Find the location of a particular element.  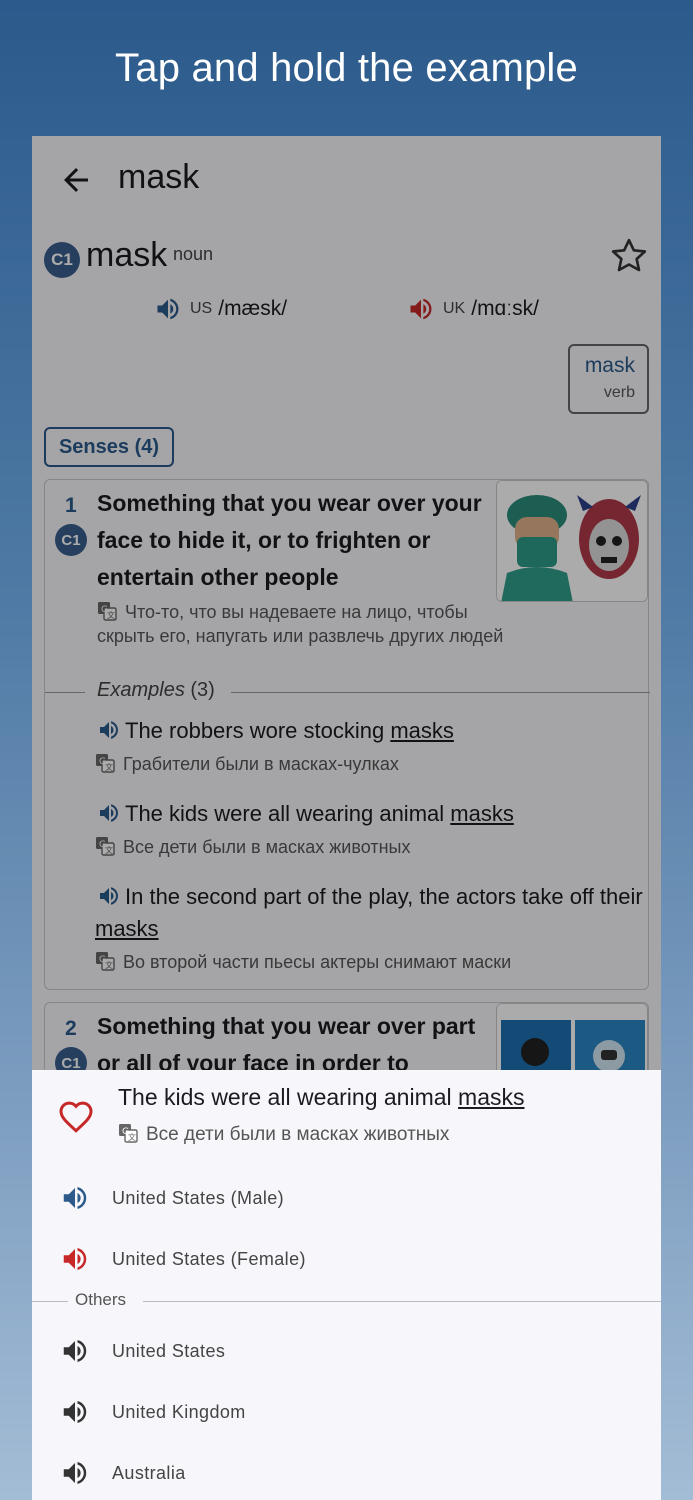

voice-option-united-states: United States is located at coordinates (346, 1351).